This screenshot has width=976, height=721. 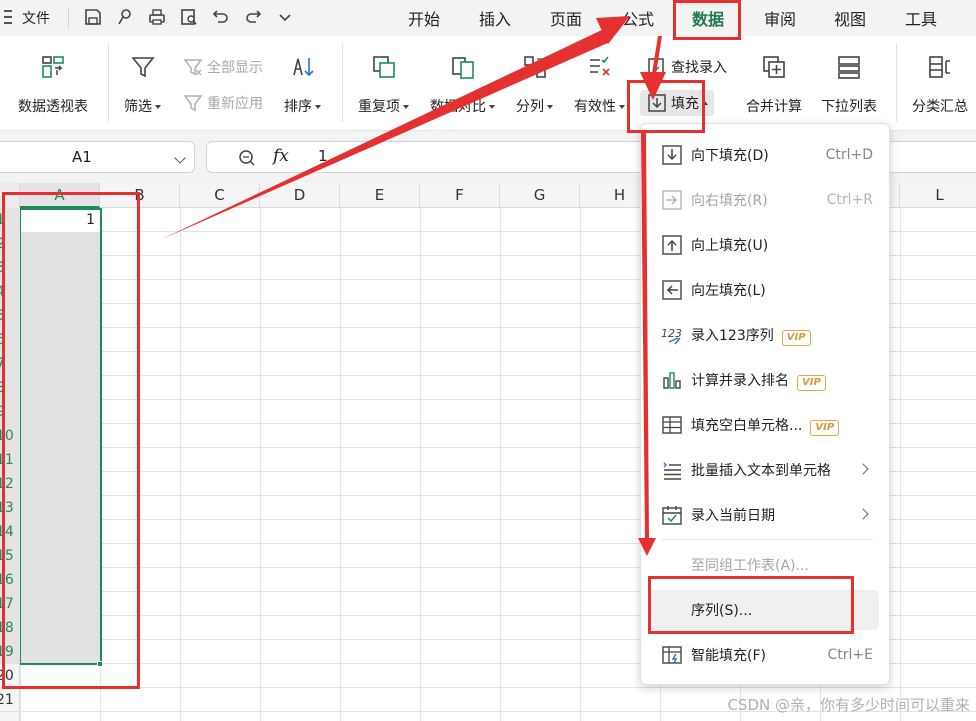 I want to click on menu-item-fill-up: 向上填充(U), so click(x=765, y=245).